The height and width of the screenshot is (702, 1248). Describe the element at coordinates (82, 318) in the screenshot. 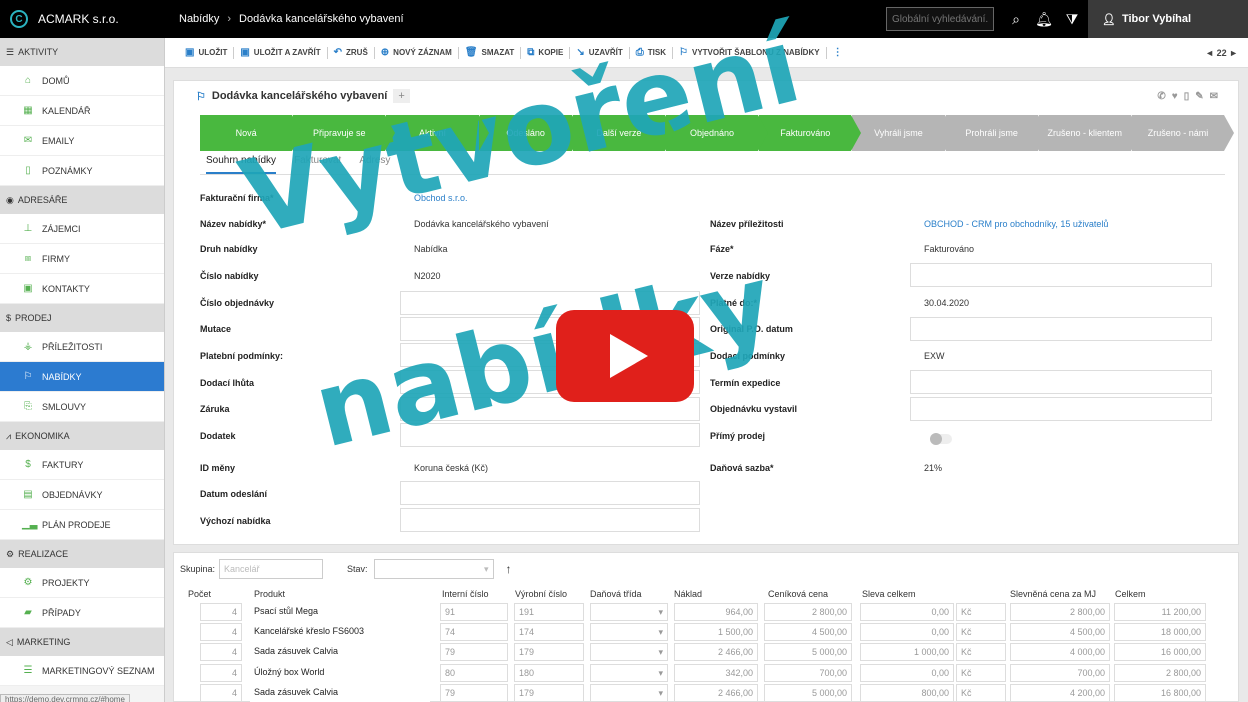

I see `sidebar-section-sales: $ PRODEJ` at that location.